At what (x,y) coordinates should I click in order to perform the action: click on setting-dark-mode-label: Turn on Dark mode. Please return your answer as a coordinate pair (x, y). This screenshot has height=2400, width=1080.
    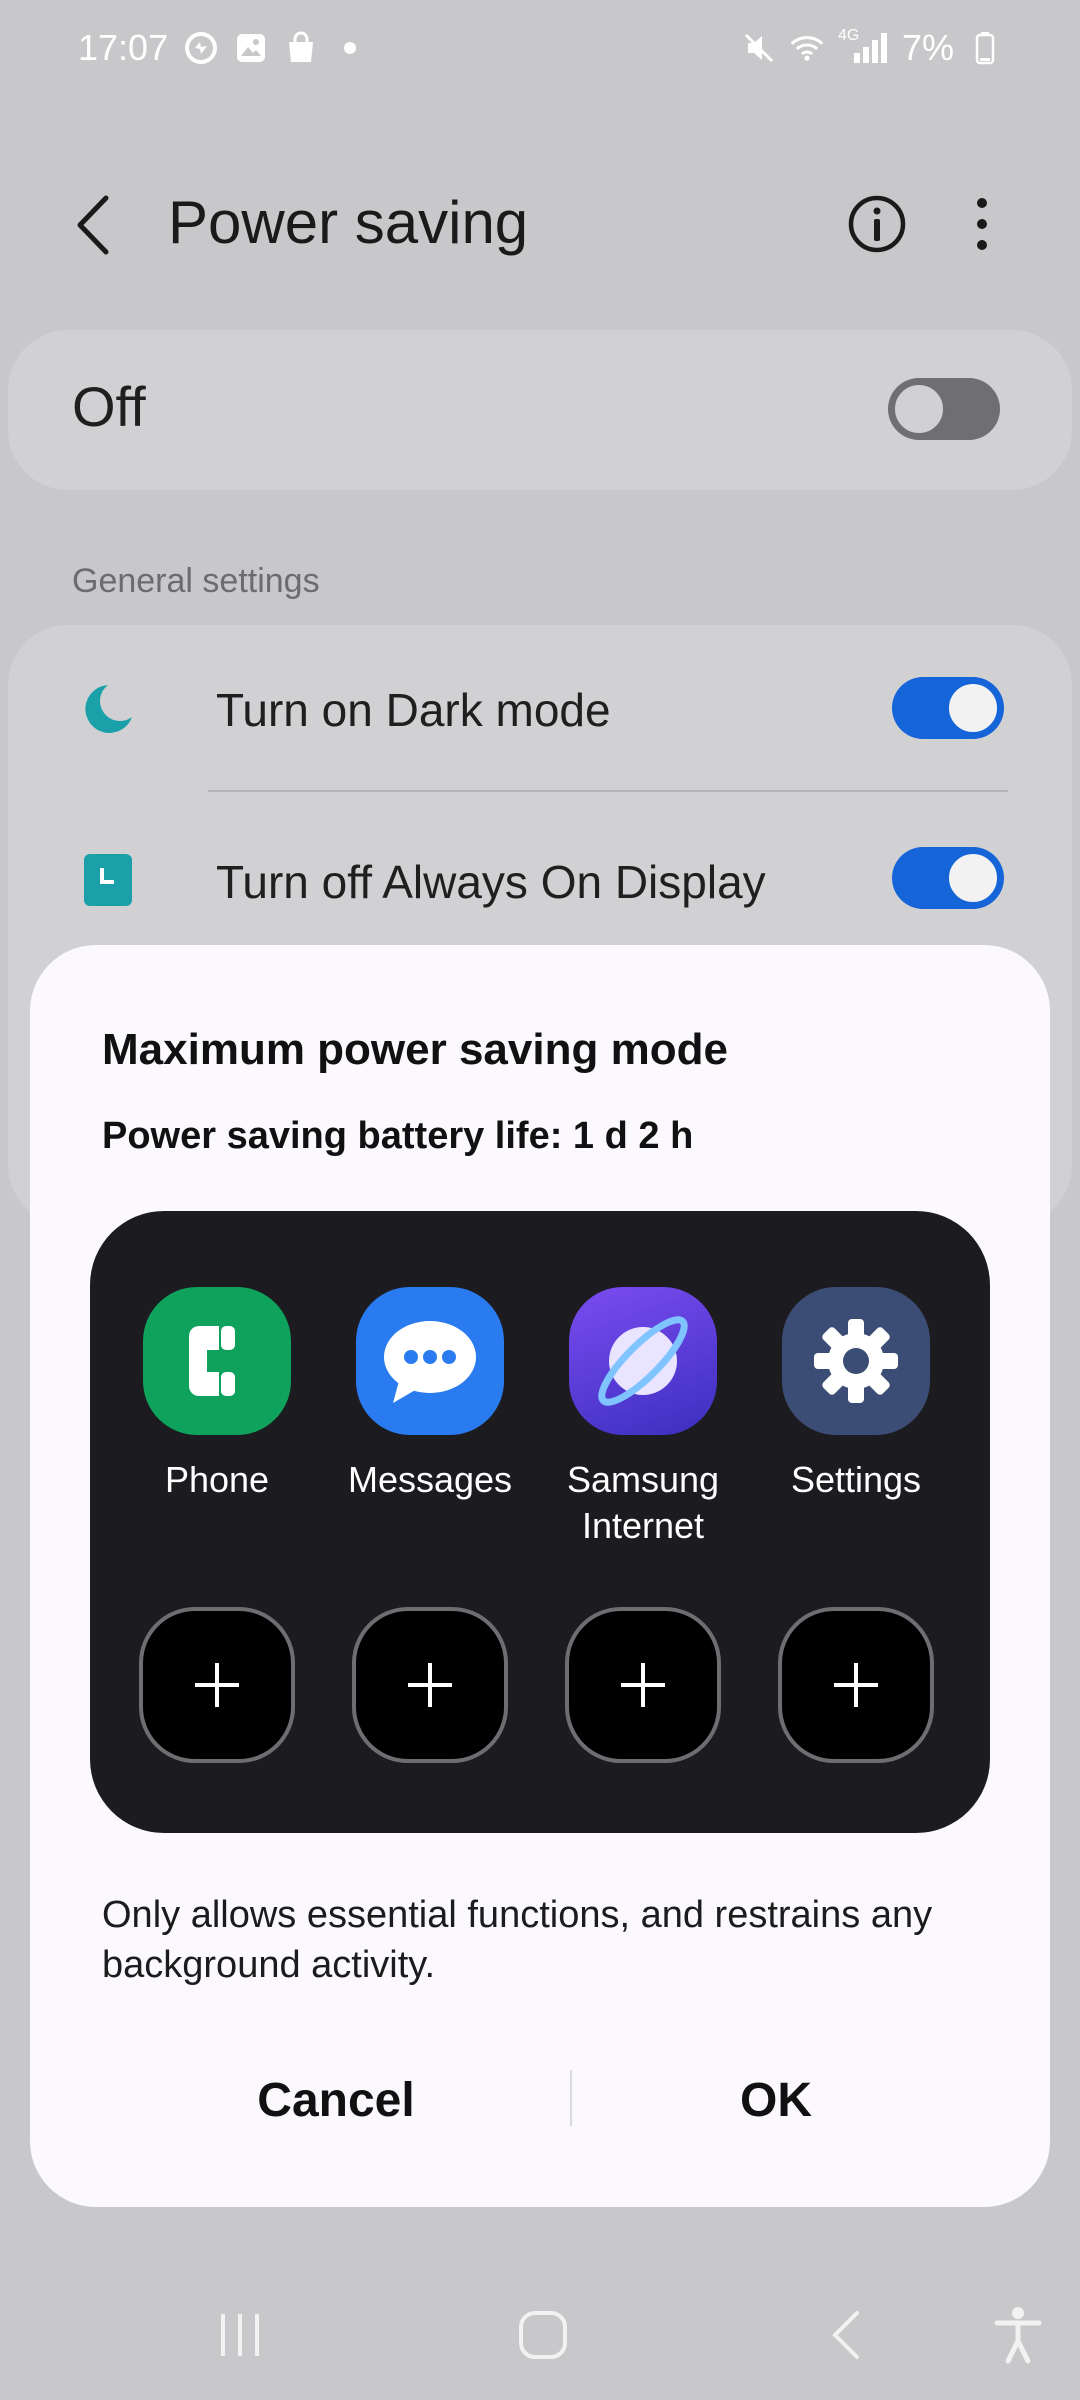
    Looking at the image, I should click on (413, 710).